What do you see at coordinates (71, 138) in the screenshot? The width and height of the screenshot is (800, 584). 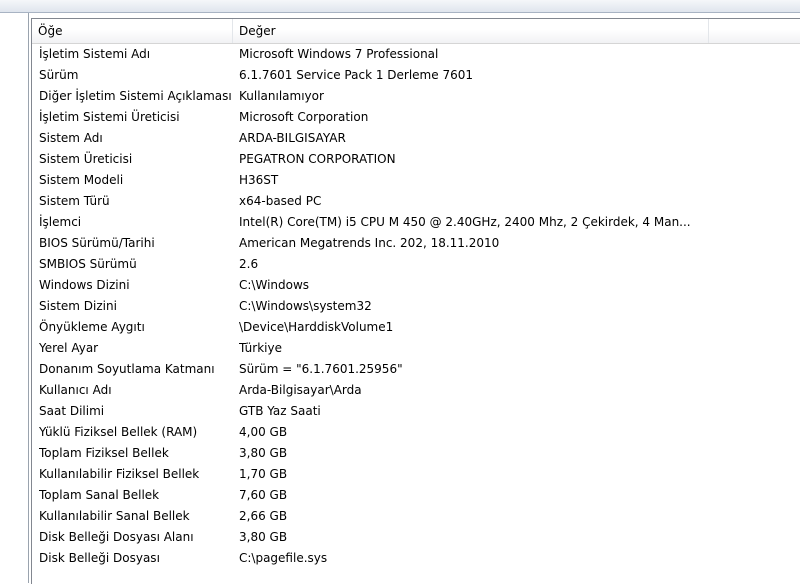 I see `row-item-label: Sistem Adı` at bounding box center [71, 138].